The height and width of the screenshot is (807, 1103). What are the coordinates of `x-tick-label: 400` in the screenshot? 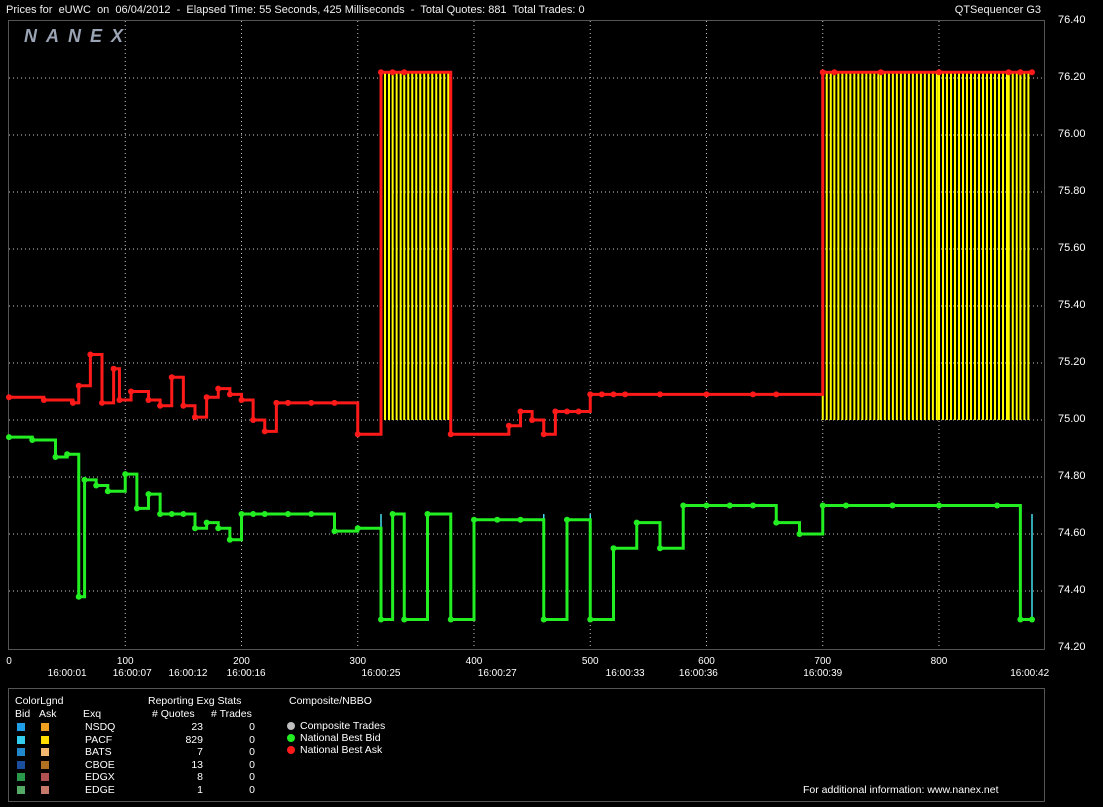 It's located at (474, 661).